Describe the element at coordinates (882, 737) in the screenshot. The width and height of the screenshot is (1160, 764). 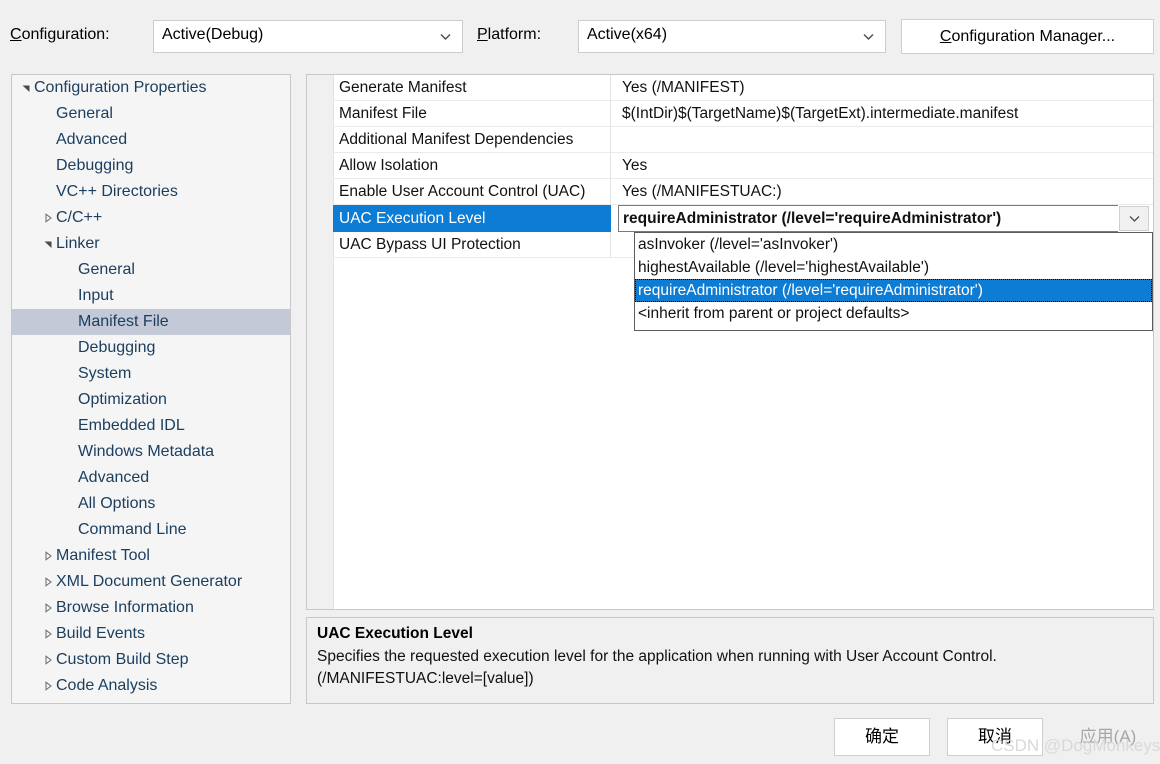
I see `ok-button: 确定` at that location.